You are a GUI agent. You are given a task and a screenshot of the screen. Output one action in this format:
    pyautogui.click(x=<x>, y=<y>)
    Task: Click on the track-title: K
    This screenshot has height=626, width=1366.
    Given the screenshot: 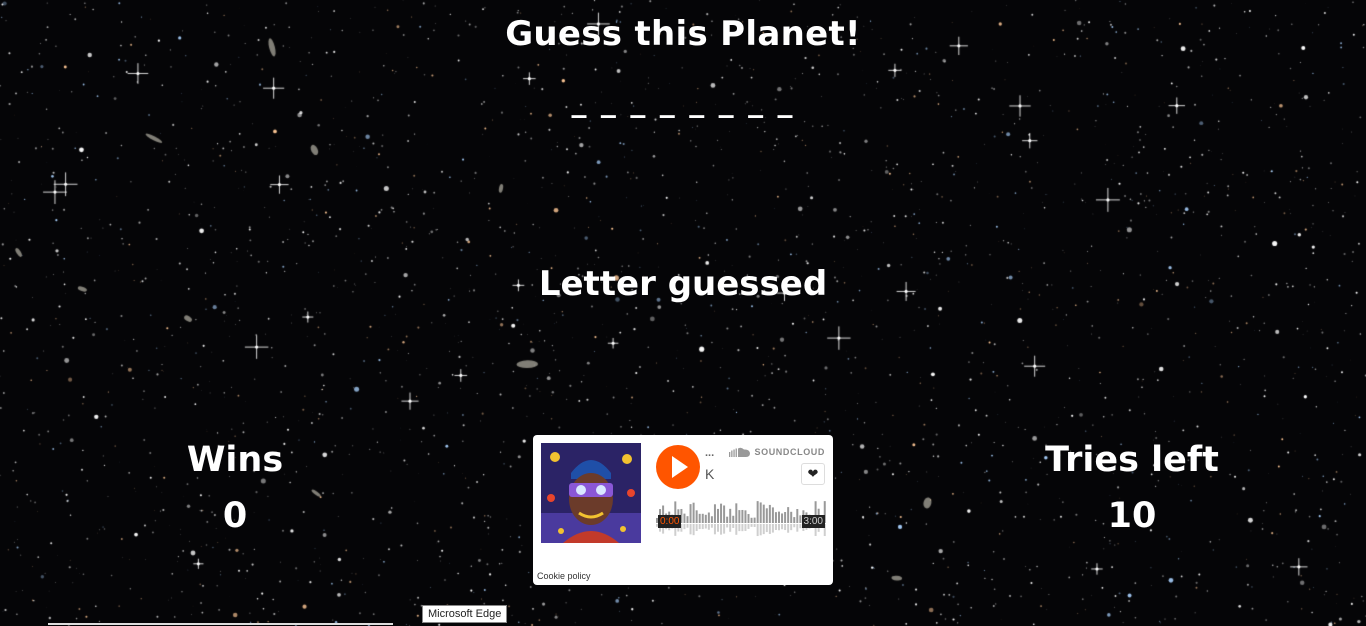 What is the action you would take?
    pyautogui.click(x=709, y=474)
    